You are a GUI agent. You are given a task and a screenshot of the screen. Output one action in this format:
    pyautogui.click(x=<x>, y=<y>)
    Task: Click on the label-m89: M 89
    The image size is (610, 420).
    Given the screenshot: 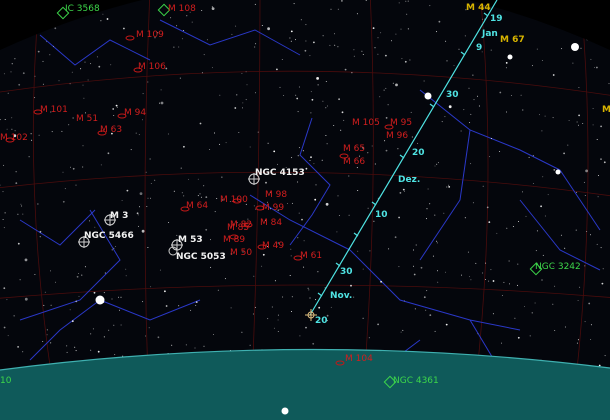 What is the action you would take?
    pyautogui.click(x=234, y=240)
    